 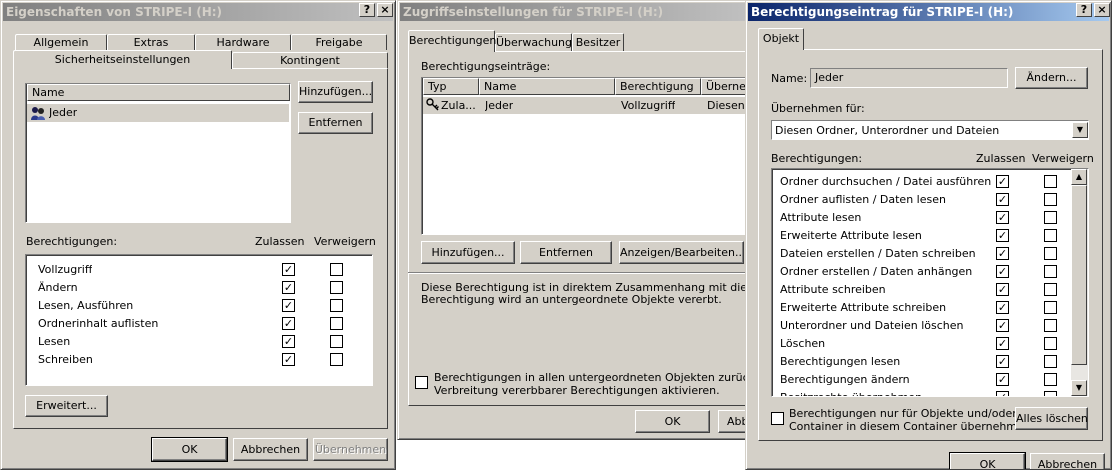 What do you see at coordinates (578, 273) in the screenshot?
I see `separator` at bounding box center [578, 273].